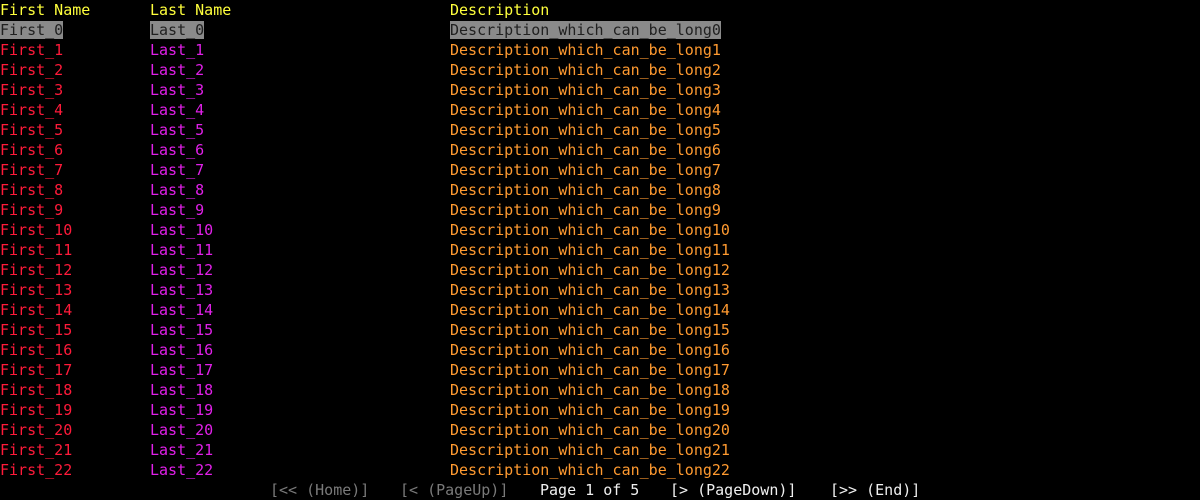 This screenshot has width=1200, height=500. What do you see at coordinates (177, 130) in the screenshot?
I see `cell-last-name-text: Last_5` at bounding box center [177, 130].